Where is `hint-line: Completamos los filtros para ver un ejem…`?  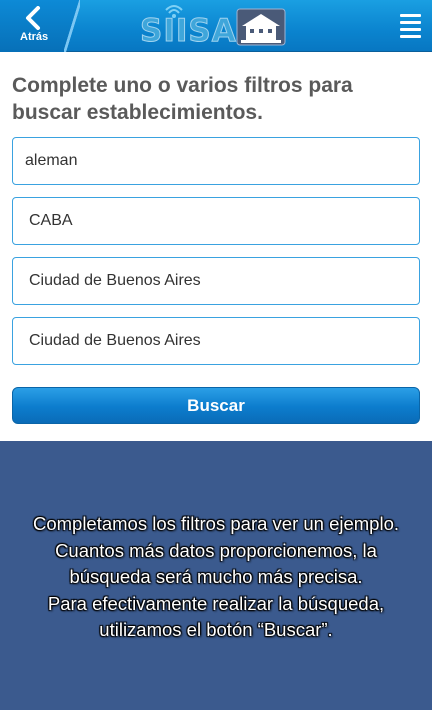 hint-line: Completamos los filtros para ver un ejem… is located at coordinates (216, 523).